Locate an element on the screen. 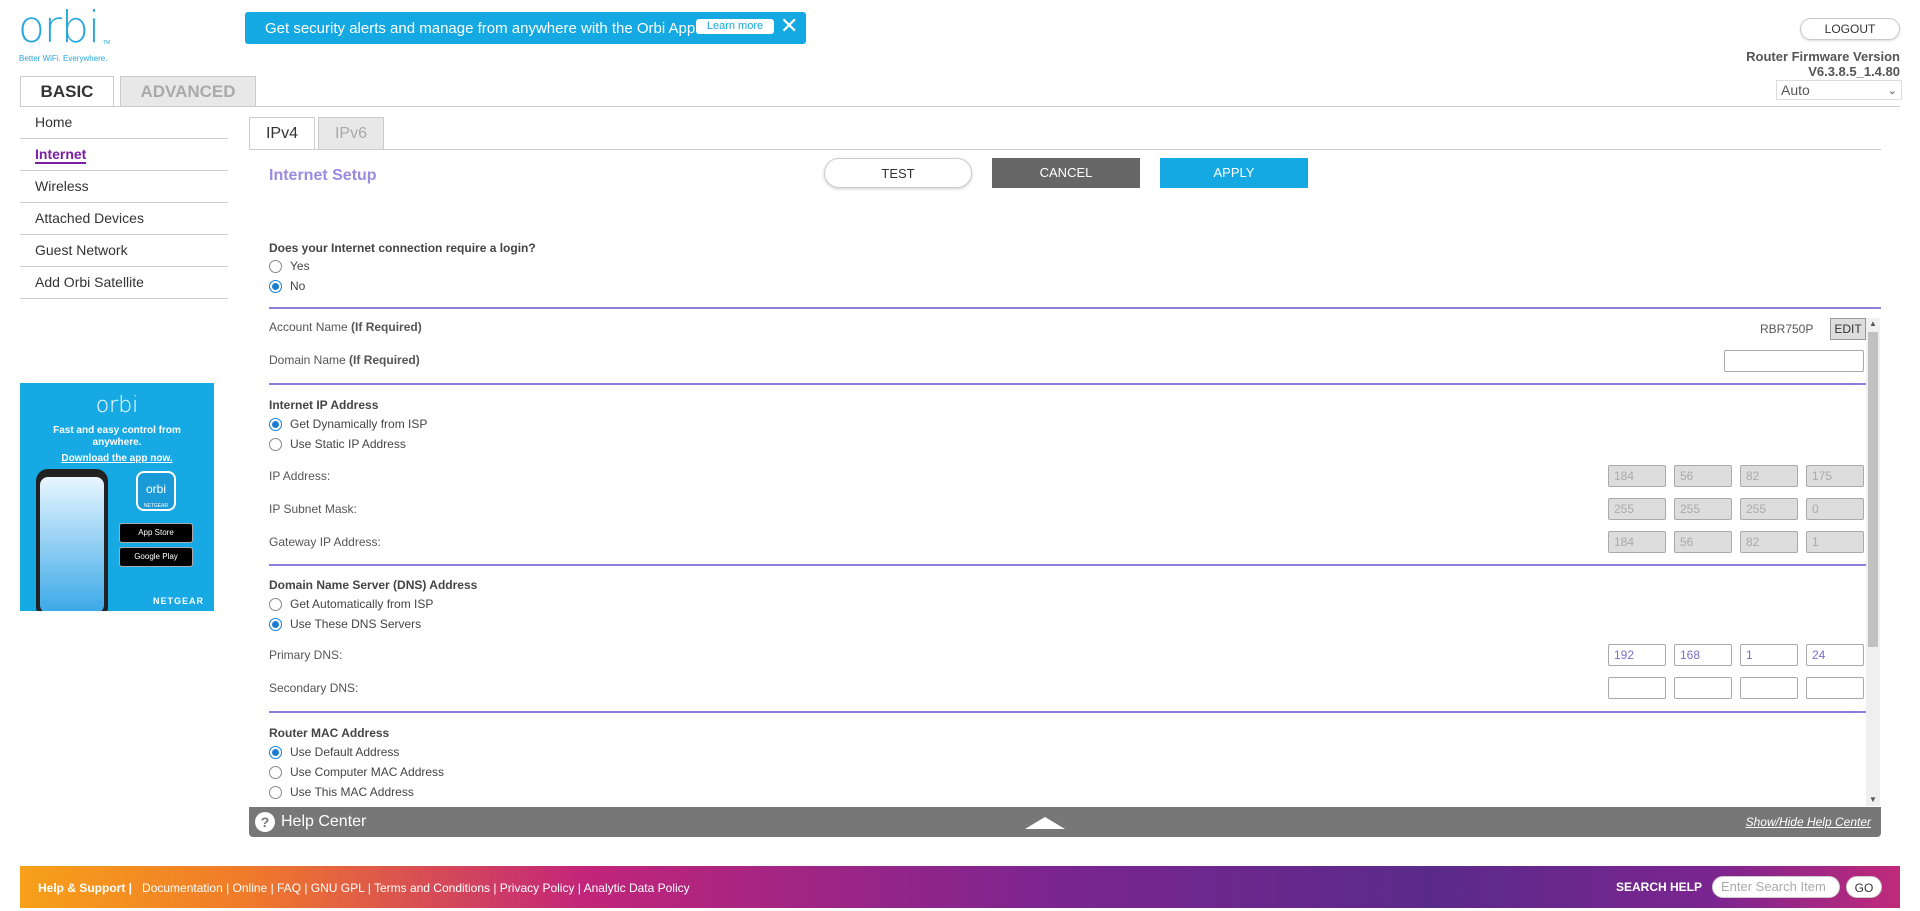 Image resolution: width=1920 pixels, height=911 pixels. primary-dns-octet-1: 192 is located at coordinates (1637, 655).